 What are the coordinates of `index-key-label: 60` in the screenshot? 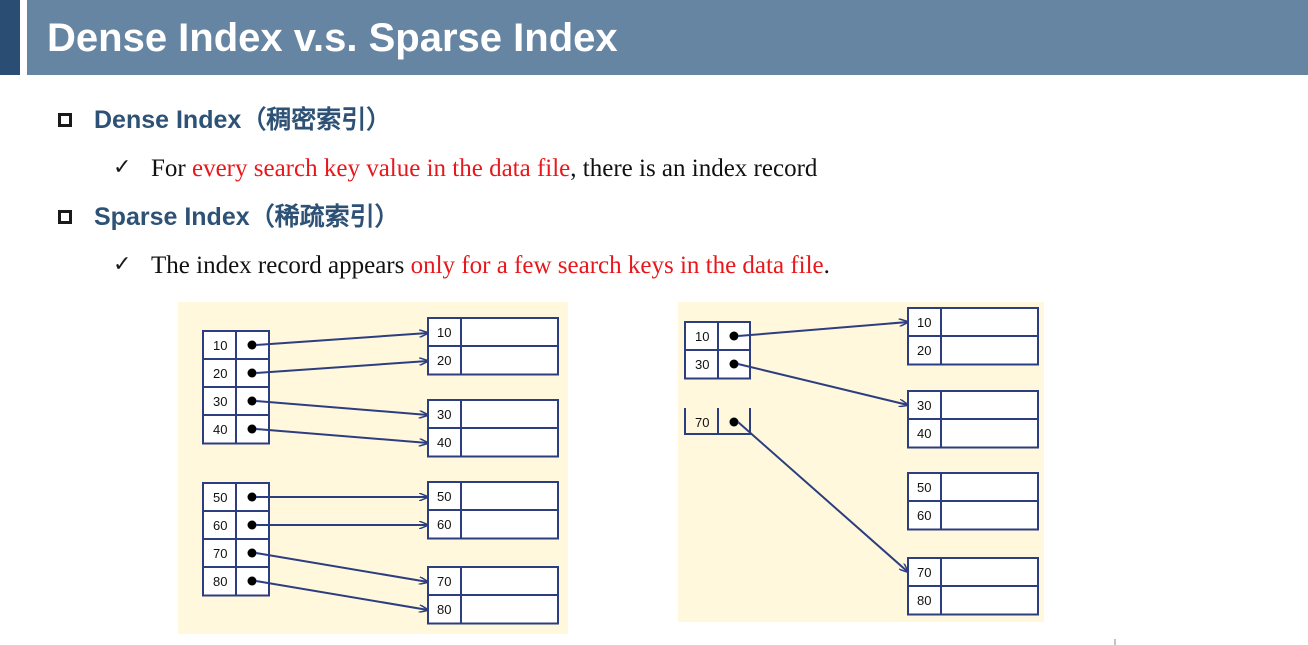 It's located at (220, 525).